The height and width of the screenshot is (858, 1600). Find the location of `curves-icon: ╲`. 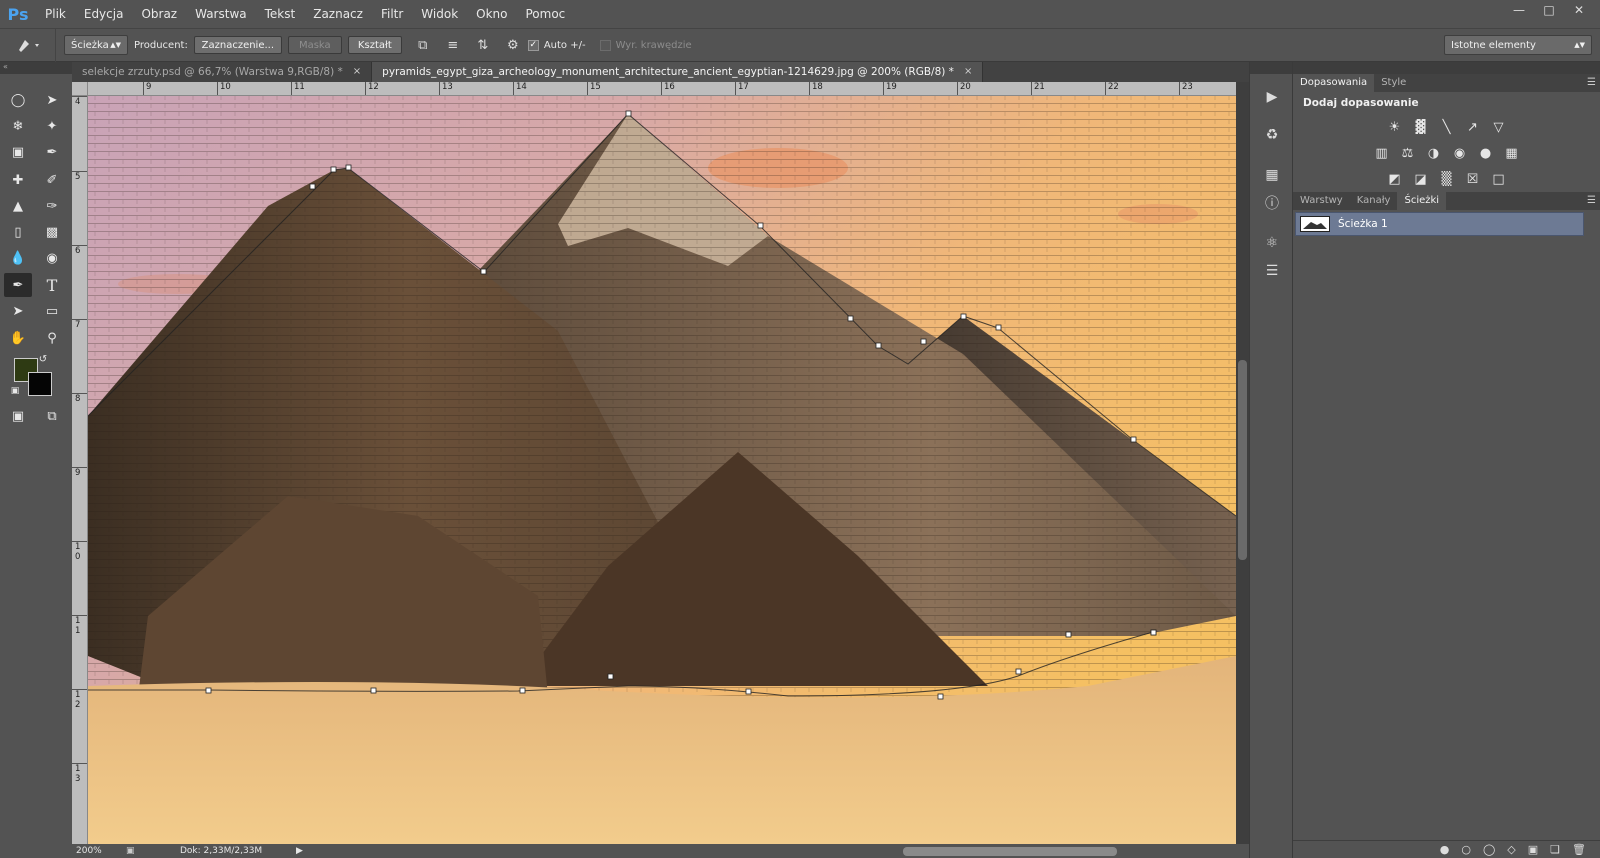

curves-icon: ╲ is located at coordinates (1447, 127).